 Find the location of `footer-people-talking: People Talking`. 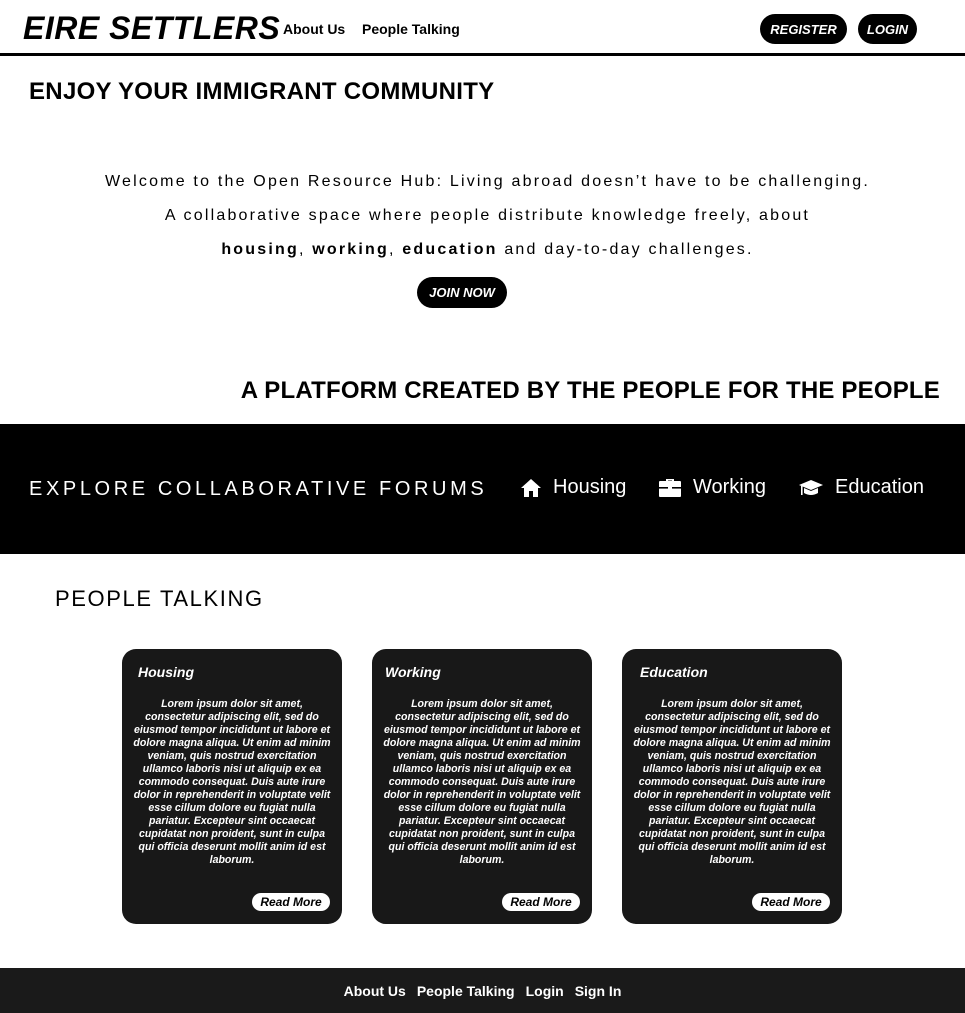

footer-people-talking: People Talking is located at coordinates (466, 991).